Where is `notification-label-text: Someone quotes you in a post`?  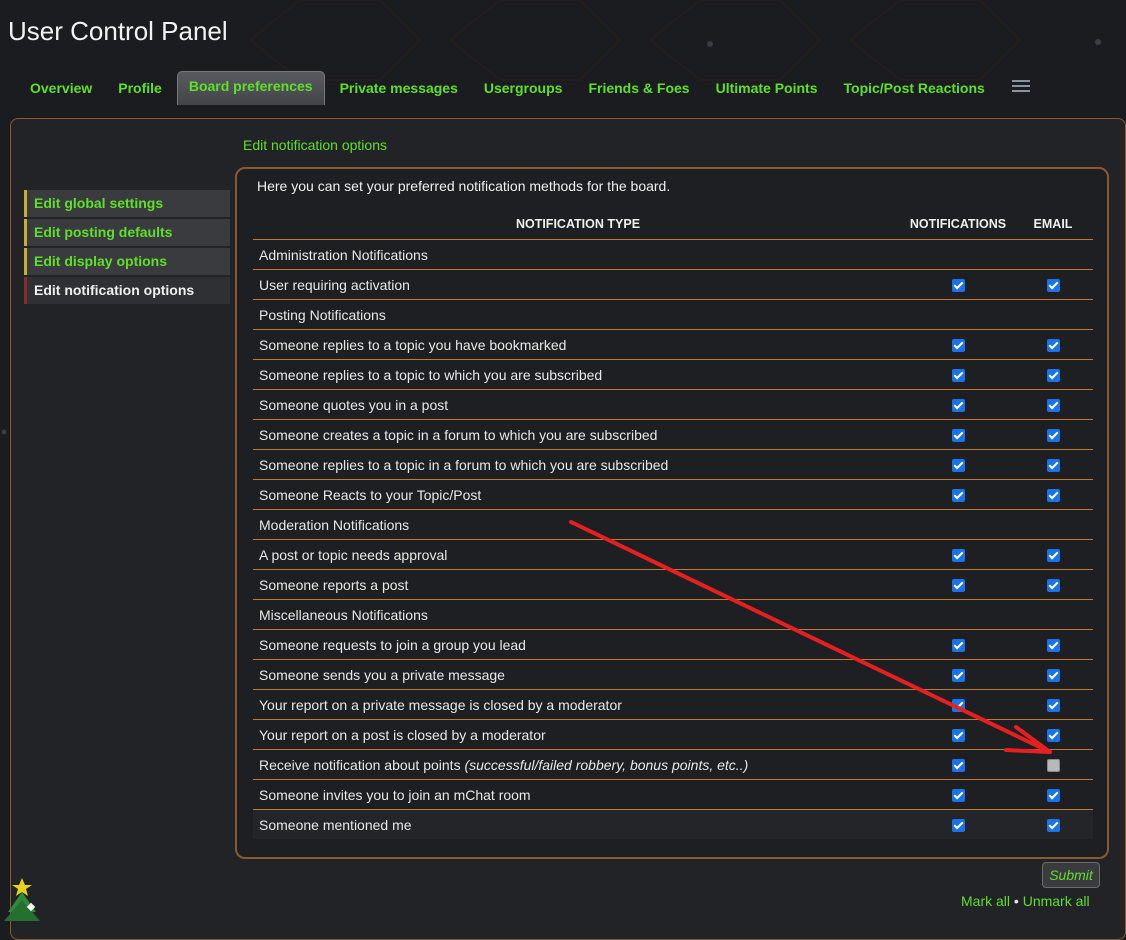 notification-label-text: Someone quotes you in a post is located at coordinates (354, 404).